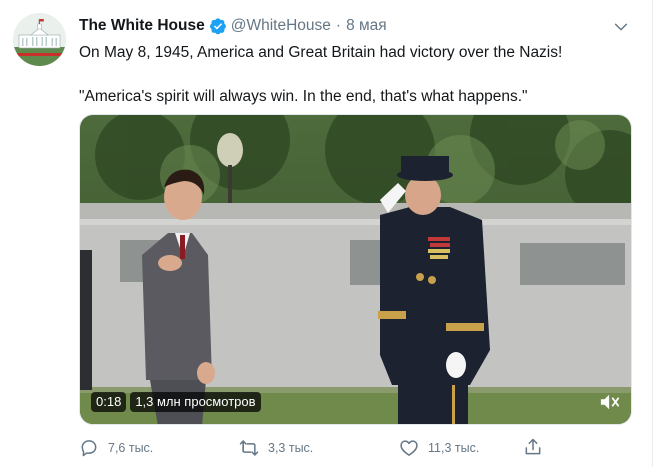 The height and width of the screenshot is (467, 653). Describe the element at coordinates (409, 448) in the screenshot. I see `heart-icon` at that location.